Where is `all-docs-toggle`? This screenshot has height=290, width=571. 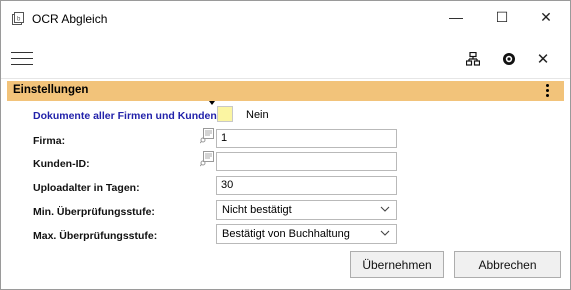
all-docs-toggle is located at coordinates (225, 114).